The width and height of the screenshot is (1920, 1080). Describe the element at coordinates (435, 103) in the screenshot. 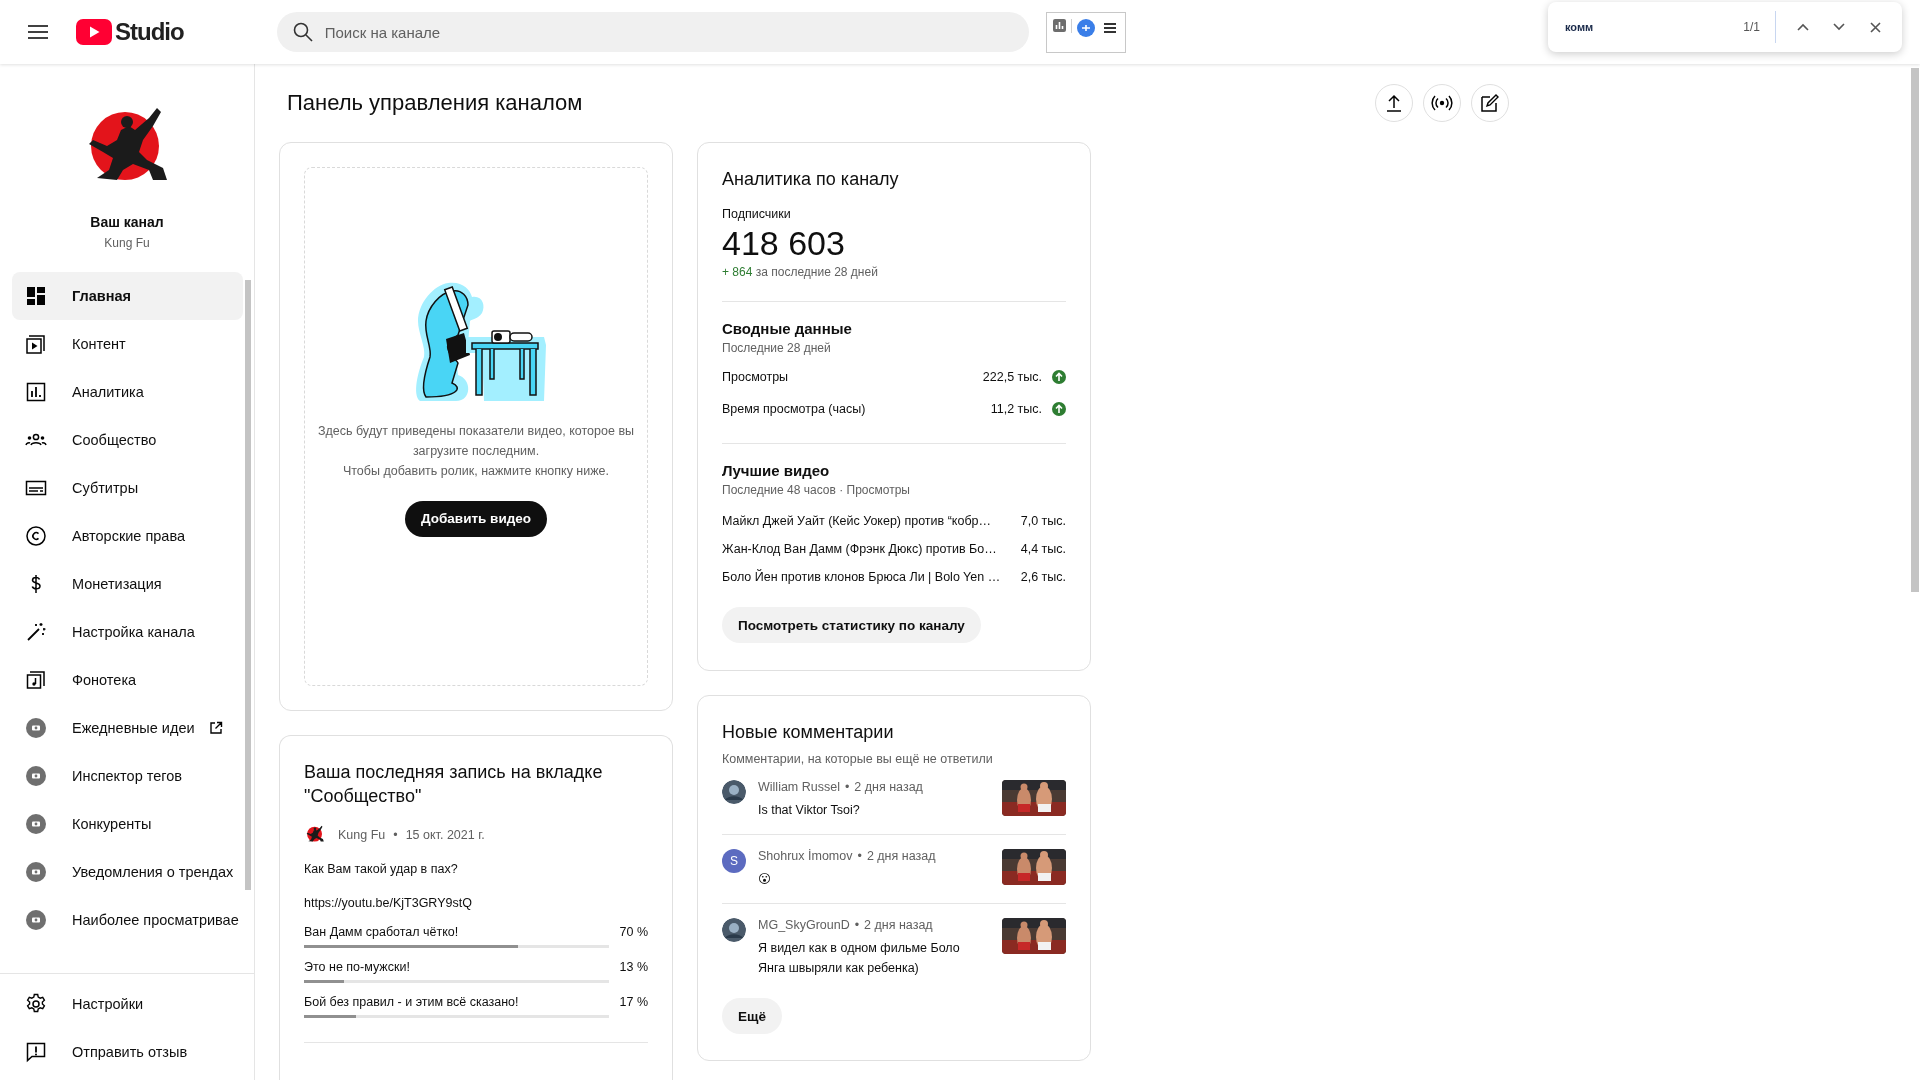

I see `page-title: Панель управления каналом` at that location.